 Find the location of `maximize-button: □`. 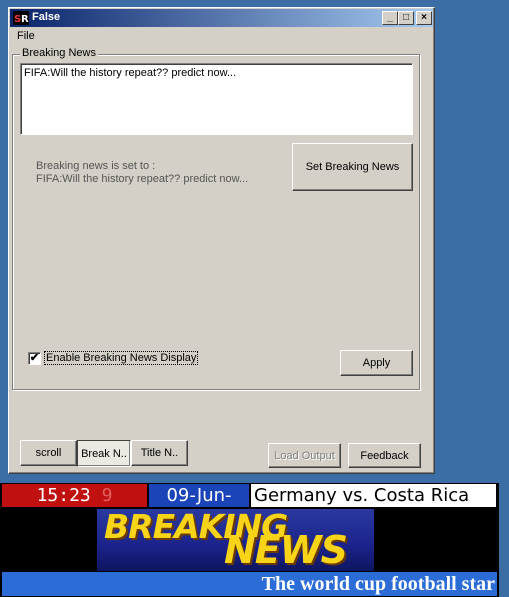

maximize-button: □ is located at coordinates (406, 18).